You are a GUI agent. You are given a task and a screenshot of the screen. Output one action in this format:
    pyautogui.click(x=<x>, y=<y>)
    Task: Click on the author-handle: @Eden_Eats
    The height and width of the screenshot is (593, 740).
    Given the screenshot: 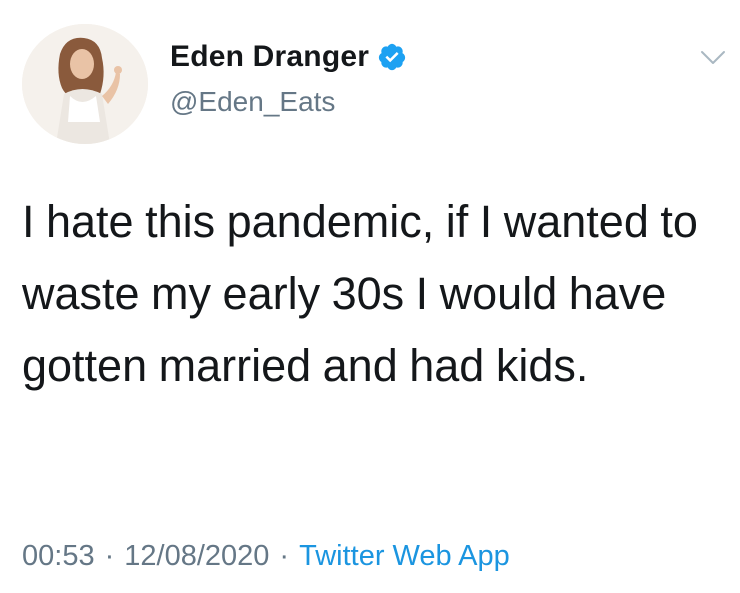 What is the action you would take?
    pyautogui.click(x=252, y=102)
    